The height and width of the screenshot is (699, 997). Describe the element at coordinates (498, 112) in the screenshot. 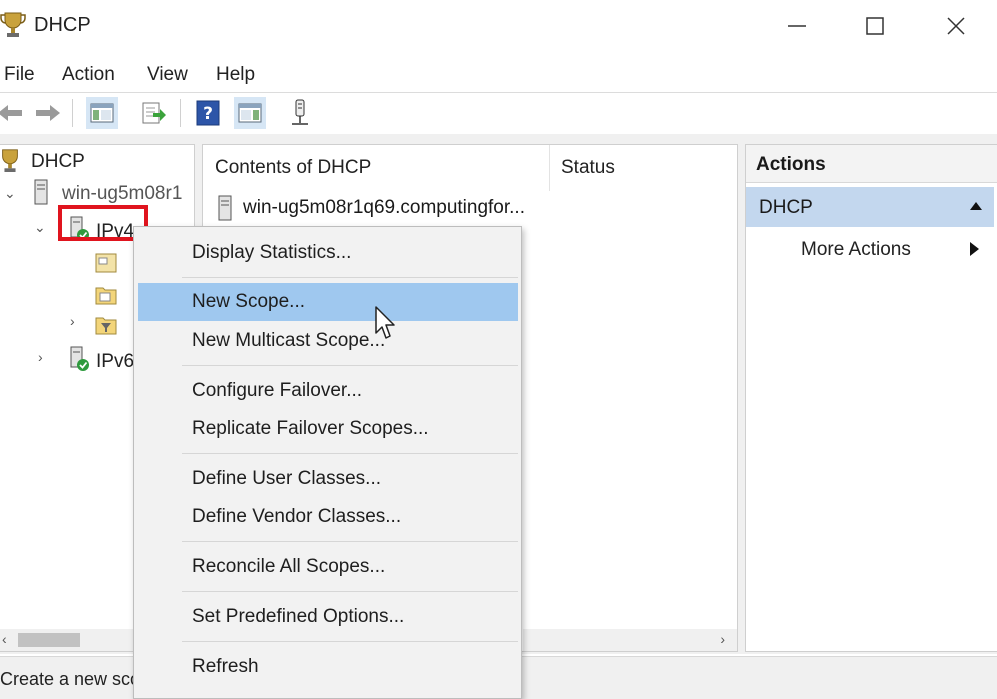

I see `toolbar: ?` at that location.